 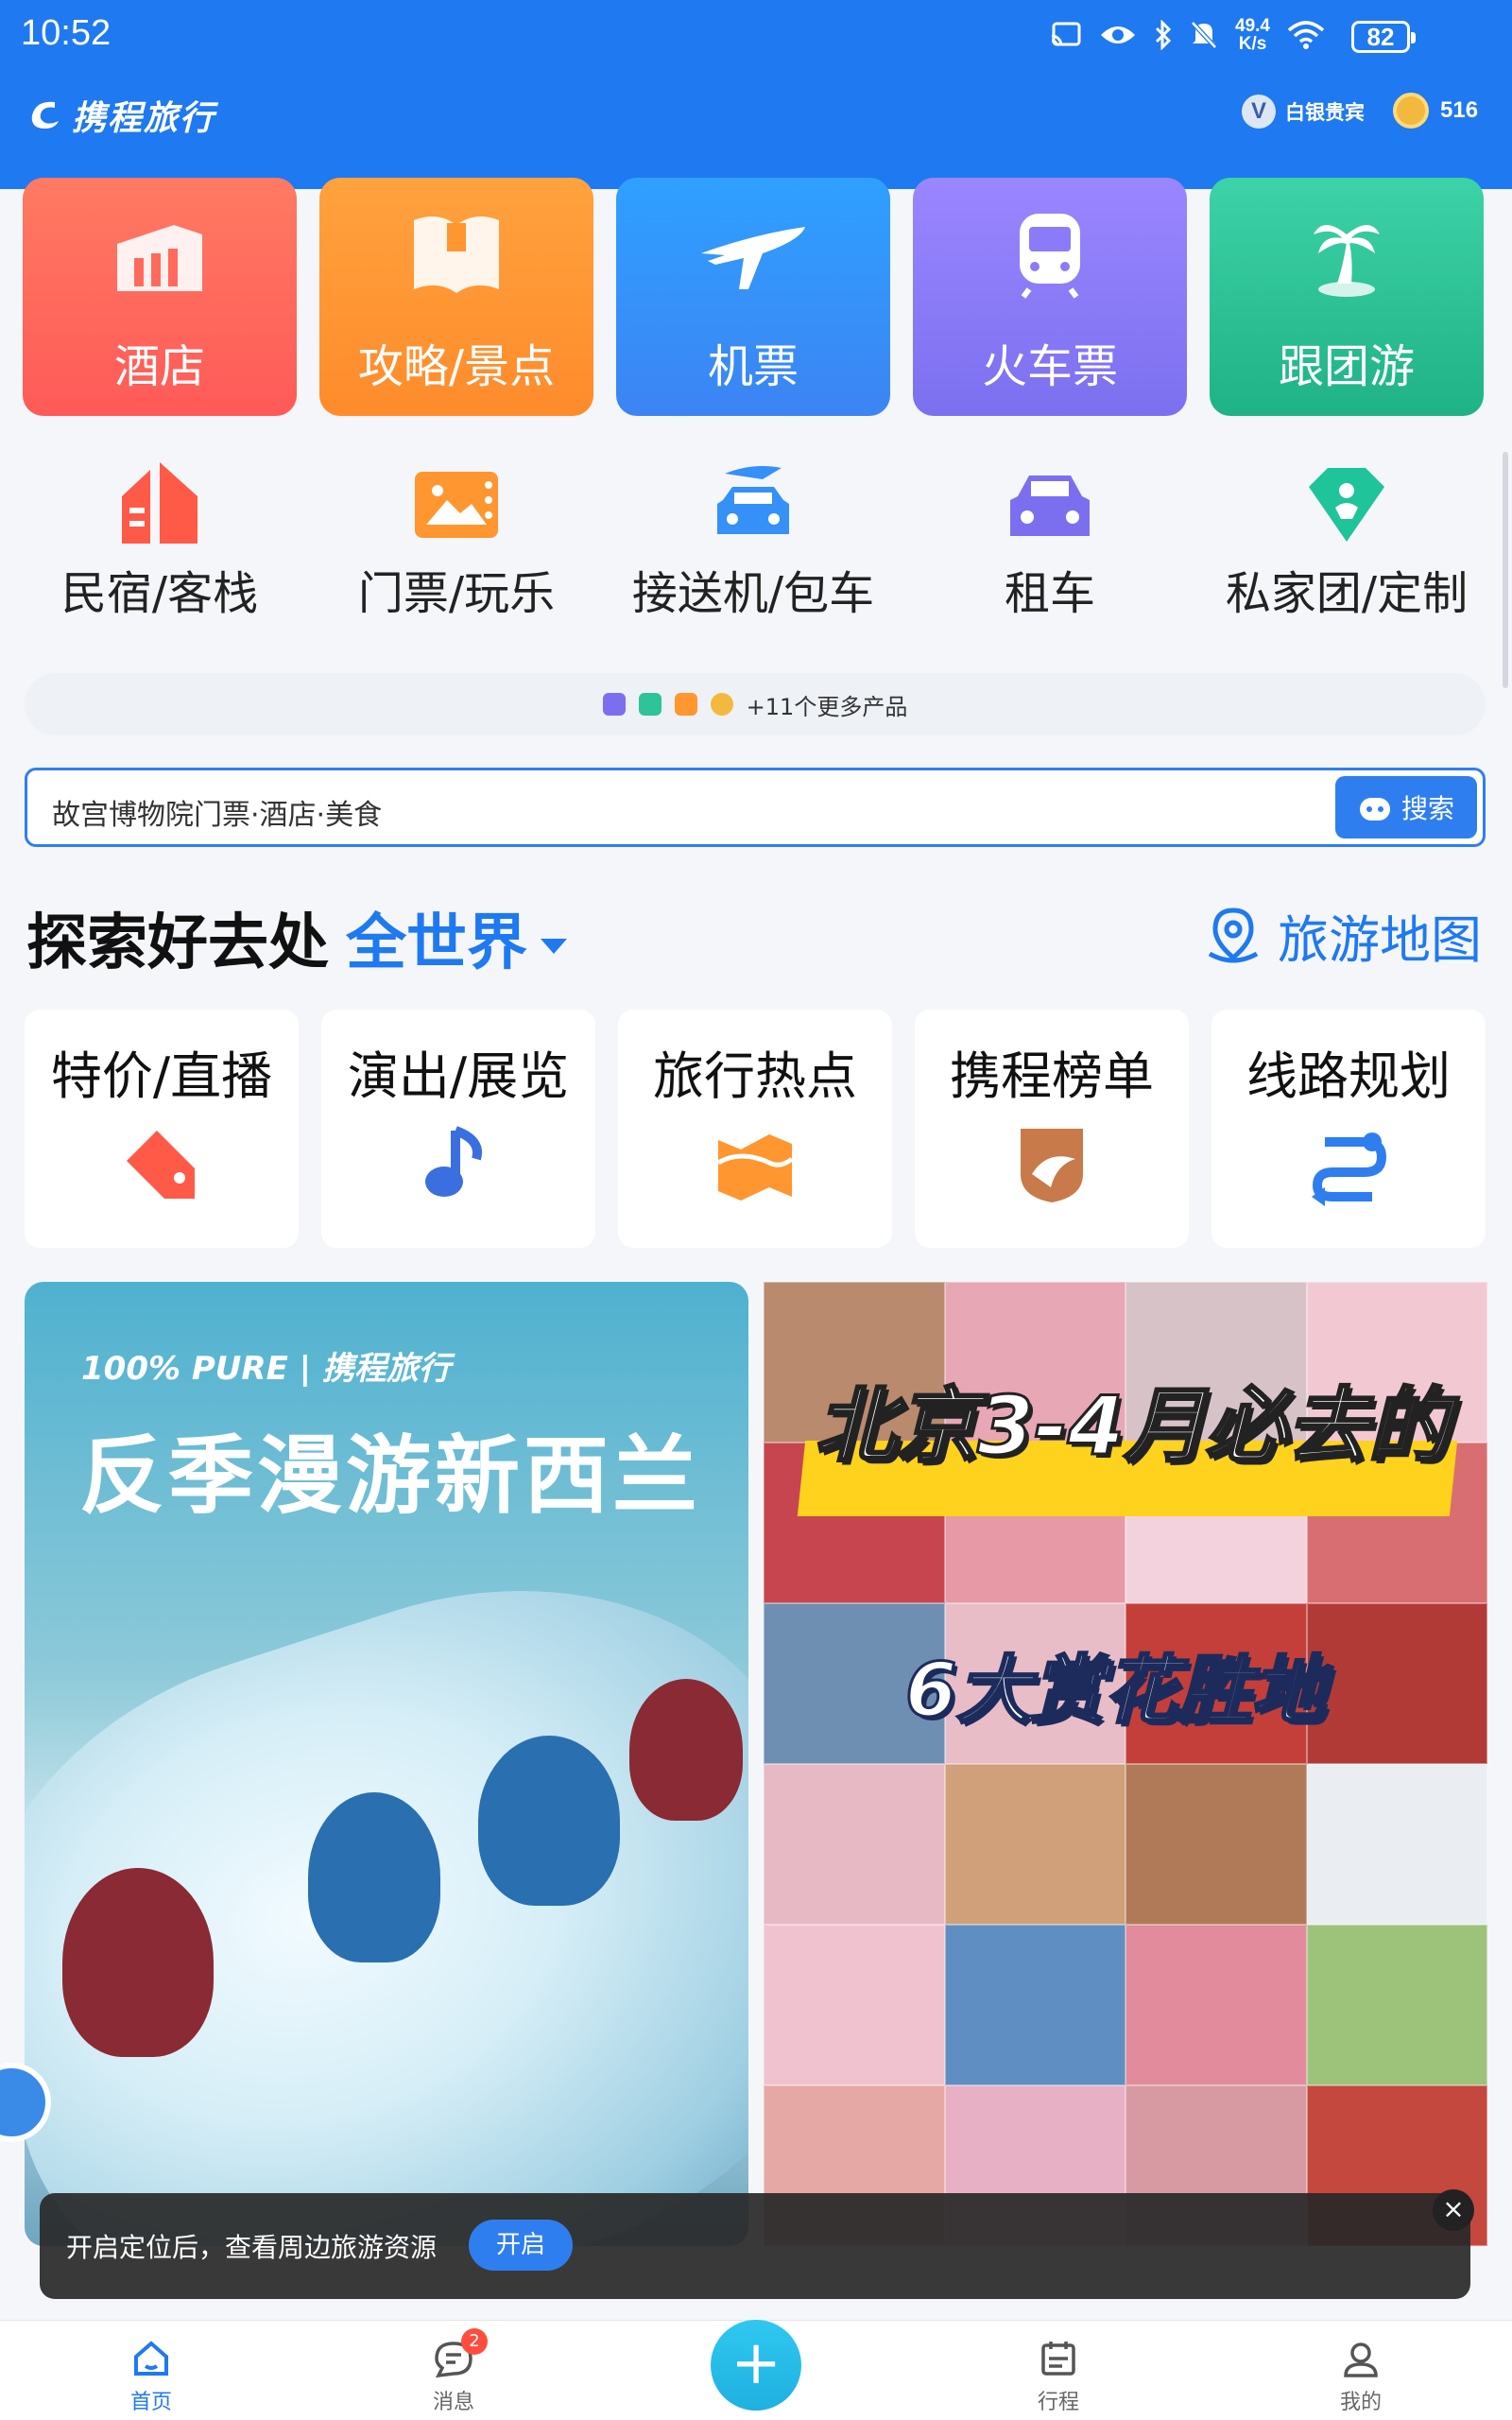 I want to click on route-icon, so click(x=1349, y=1169).